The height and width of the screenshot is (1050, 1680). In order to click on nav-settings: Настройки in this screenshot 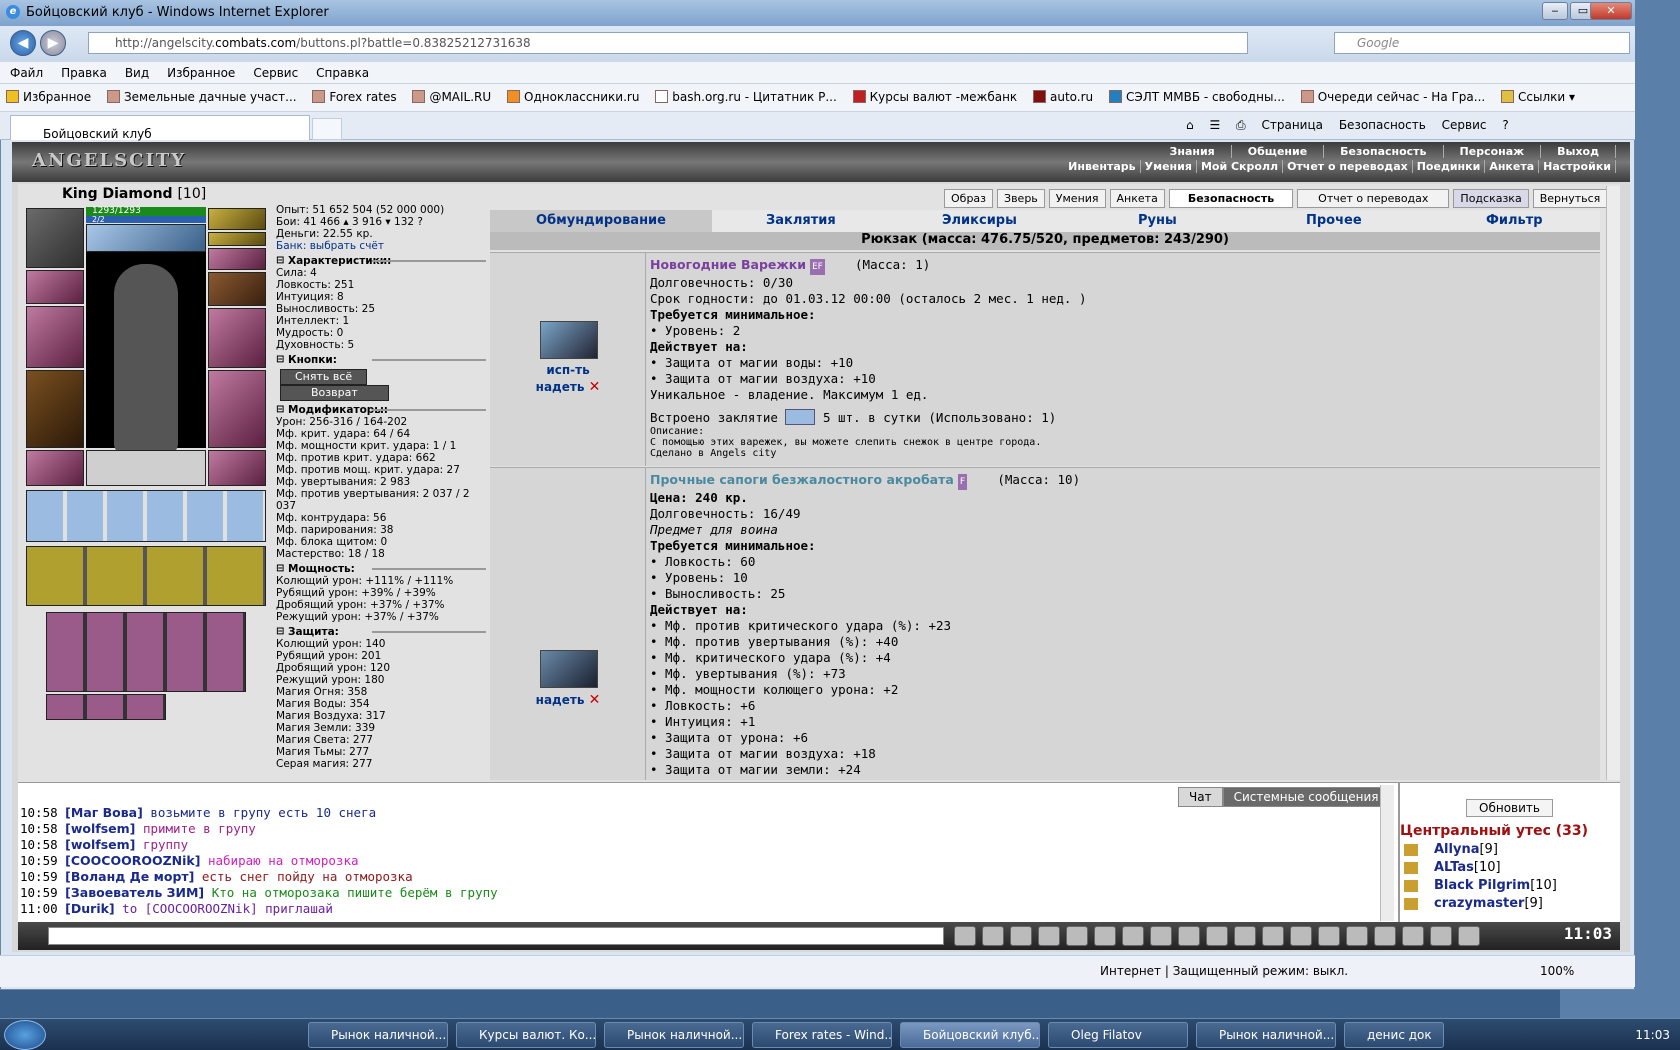, I will do `click(1577, 166)`.